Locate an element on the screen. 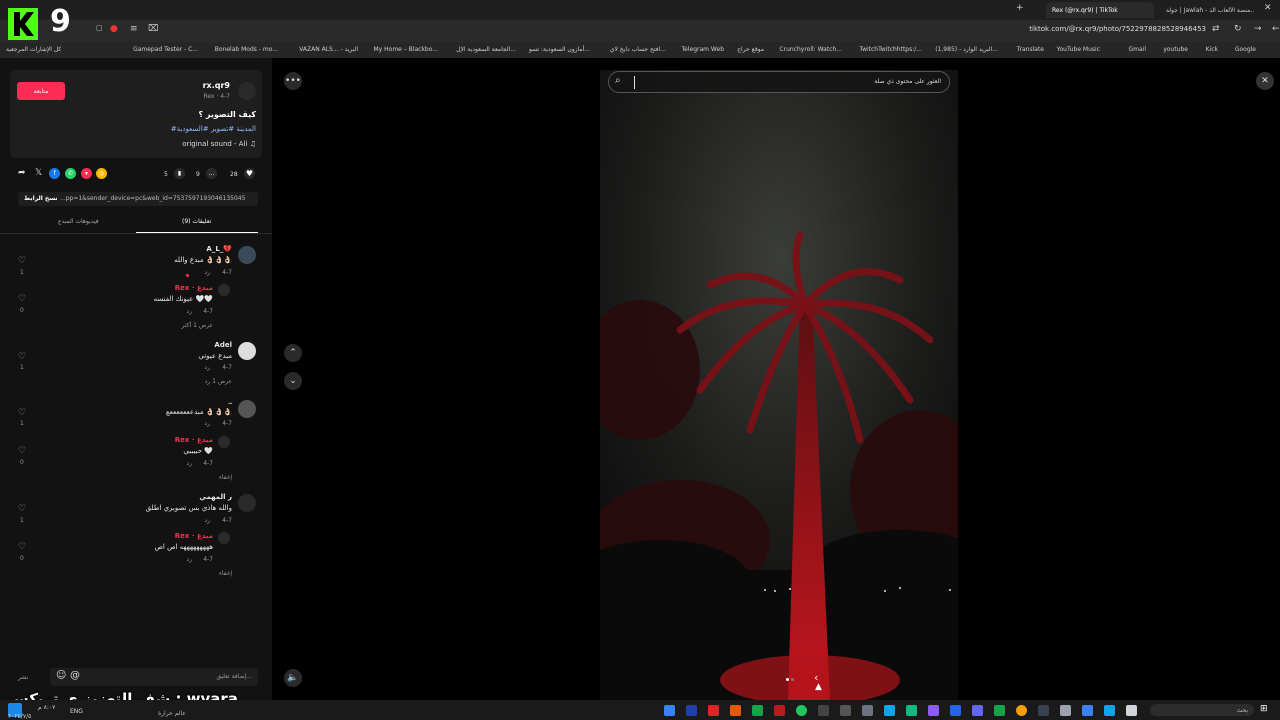 This screenshot has width=1280, height=720. tab-creator-videos: فيديوهات المبدع is located at coordinates (78, 221).